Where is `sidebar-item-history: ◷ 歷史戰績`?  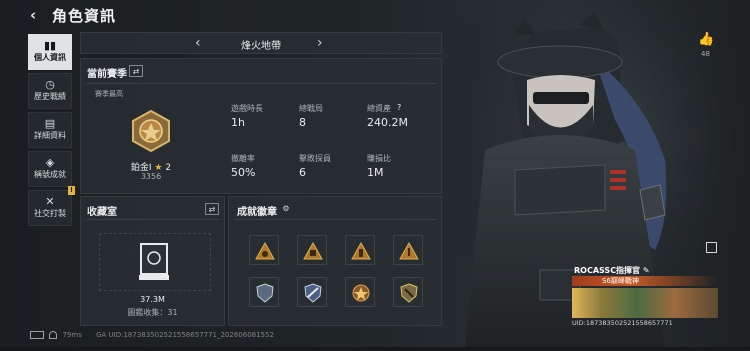
sidebar-item-history: ◷ 歷史戰績 is located at coordinates (50, 91).